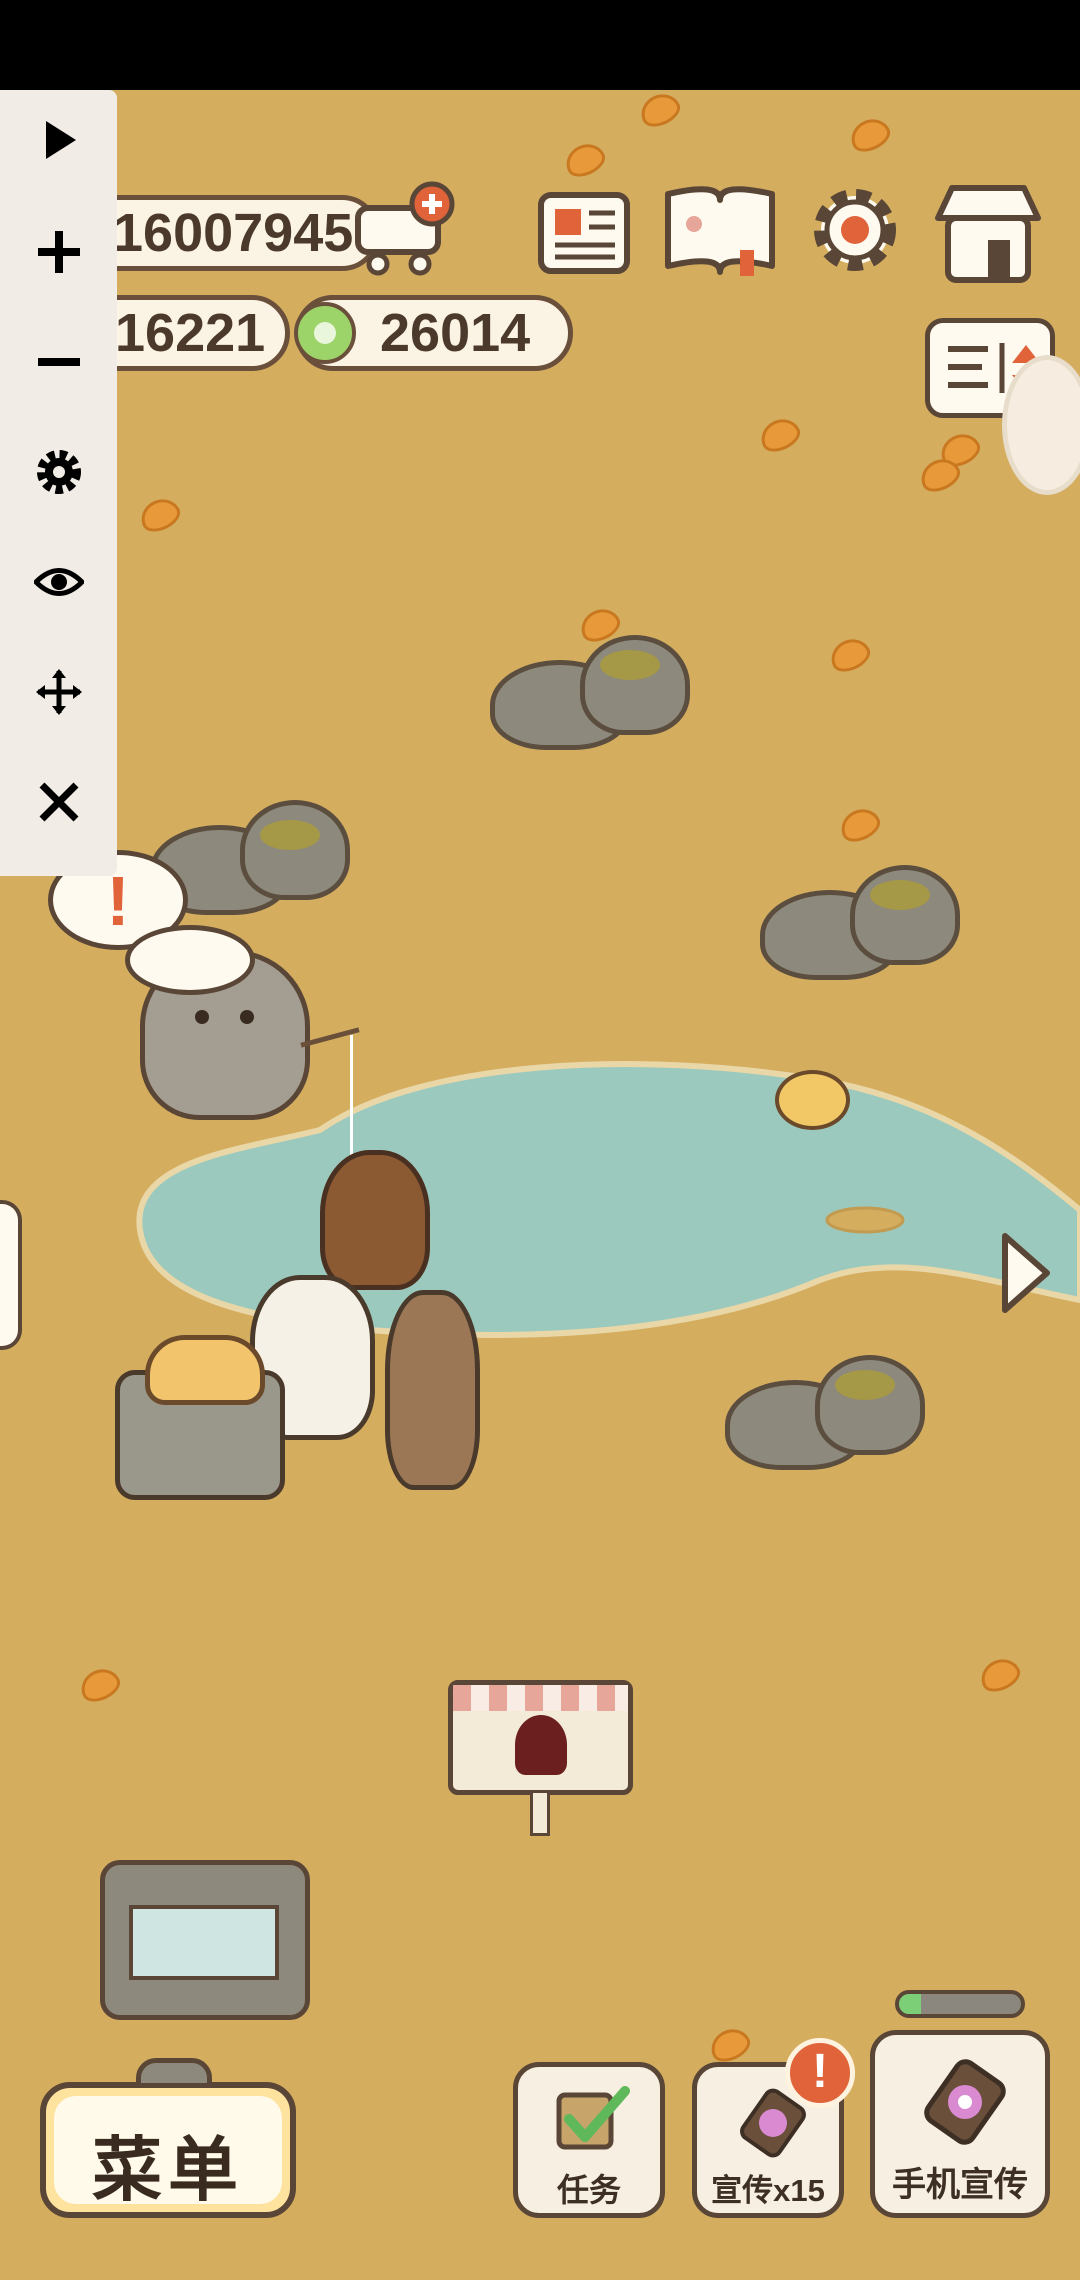 The height and width of the screenshot is (2280, 1080). I want to click on next-area-button, so click(1025, 1273).